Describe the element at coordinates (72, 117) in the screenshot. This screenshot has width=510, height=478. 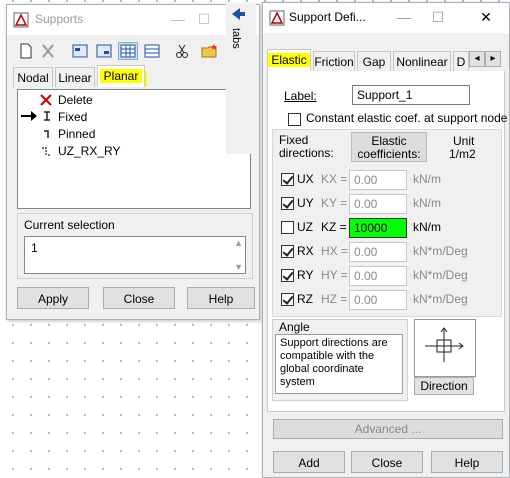
I see `list-item: Fixed` at that location.